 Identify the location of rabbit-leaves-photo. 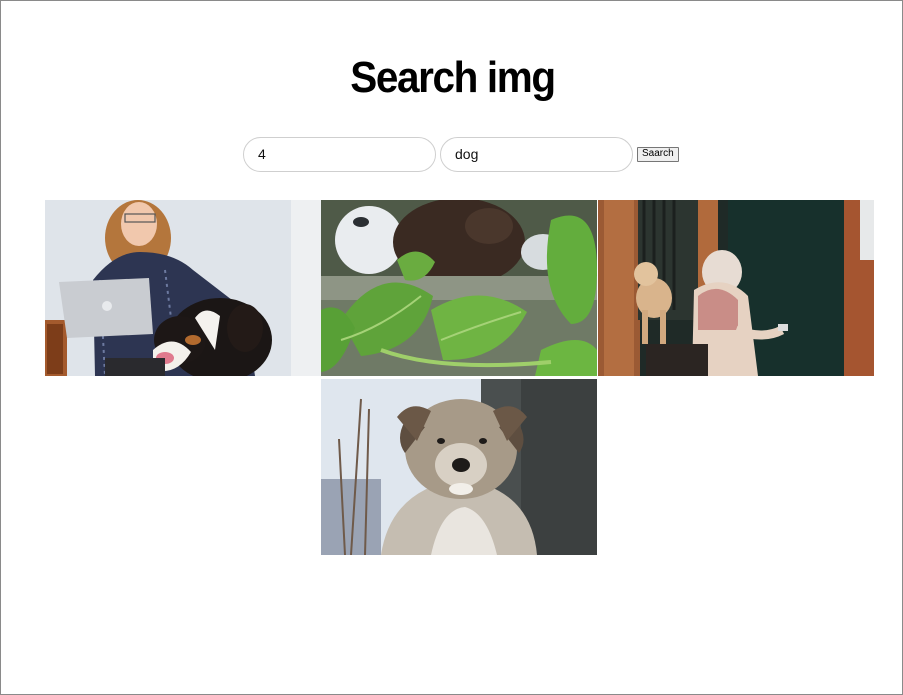
(459, 288).